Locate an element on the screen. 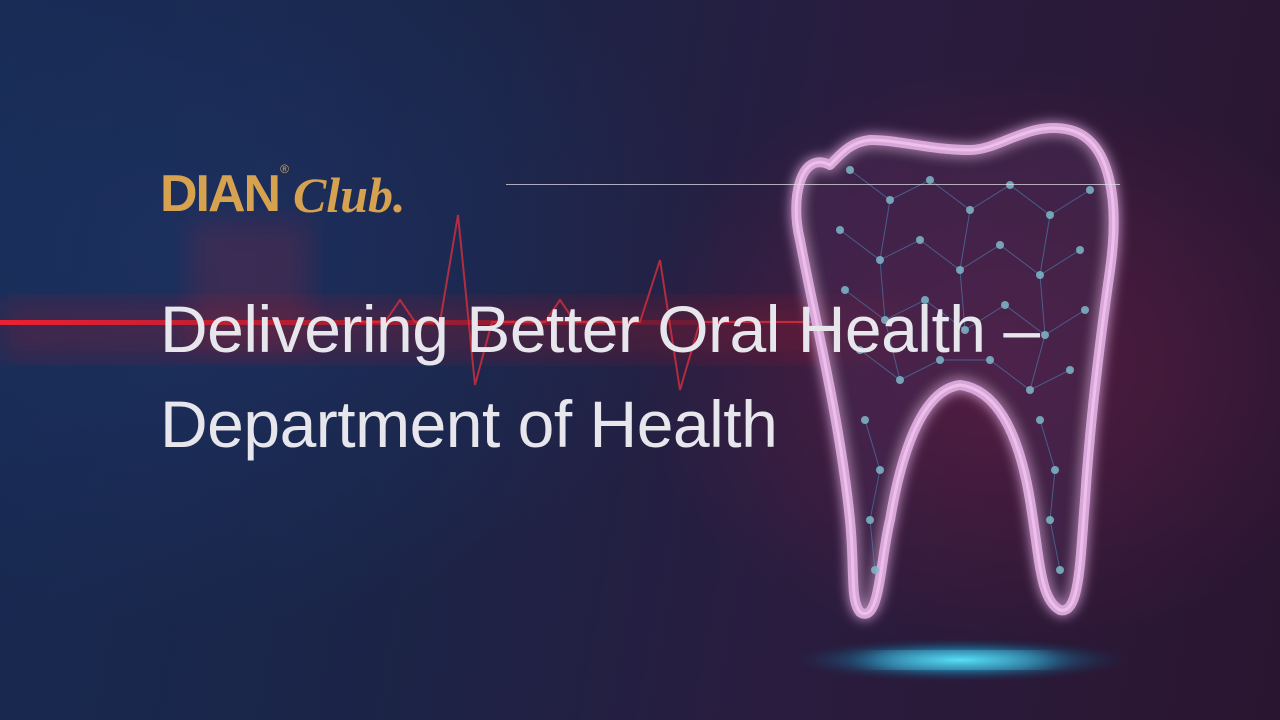 The width and height of the screenshot is (1280, 720). logo-suffix: Club. is located at coordinates (349, 195).